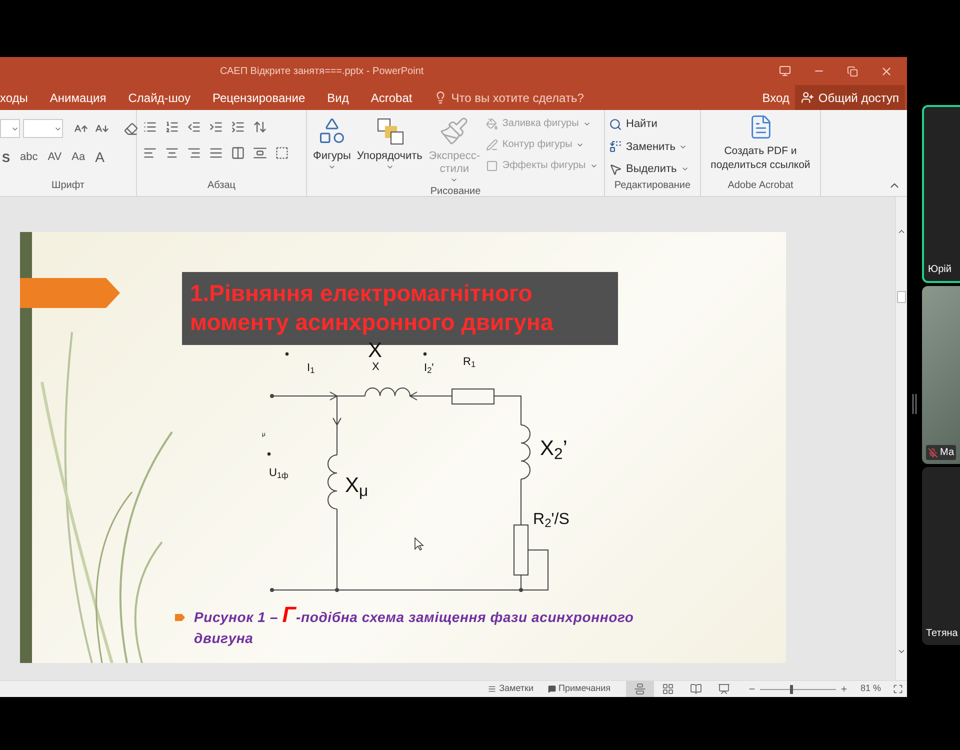  Describe the element at coordinates (941, 556) in the screenshot. I see `participant-tile: Тетяна` at that location.